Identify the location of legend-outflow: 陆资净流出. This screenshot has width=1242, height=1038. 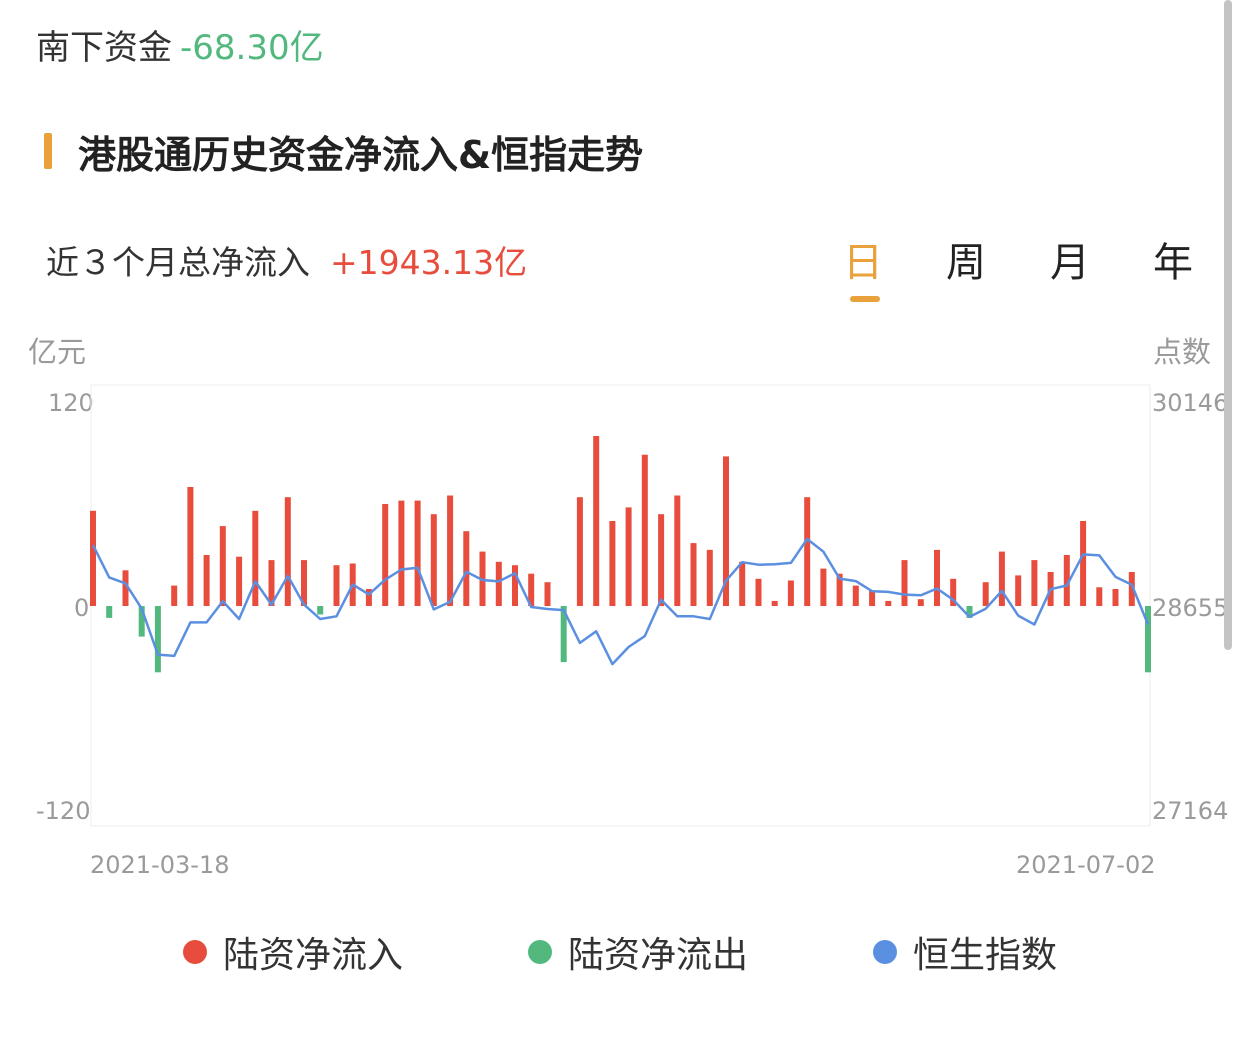
(638, 952).